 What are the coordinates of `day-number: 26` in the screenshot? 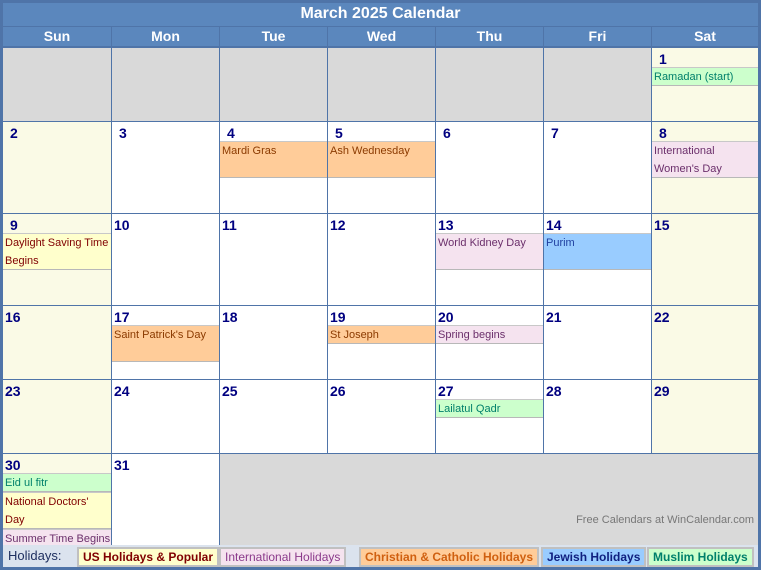 It's located at (338, 391).